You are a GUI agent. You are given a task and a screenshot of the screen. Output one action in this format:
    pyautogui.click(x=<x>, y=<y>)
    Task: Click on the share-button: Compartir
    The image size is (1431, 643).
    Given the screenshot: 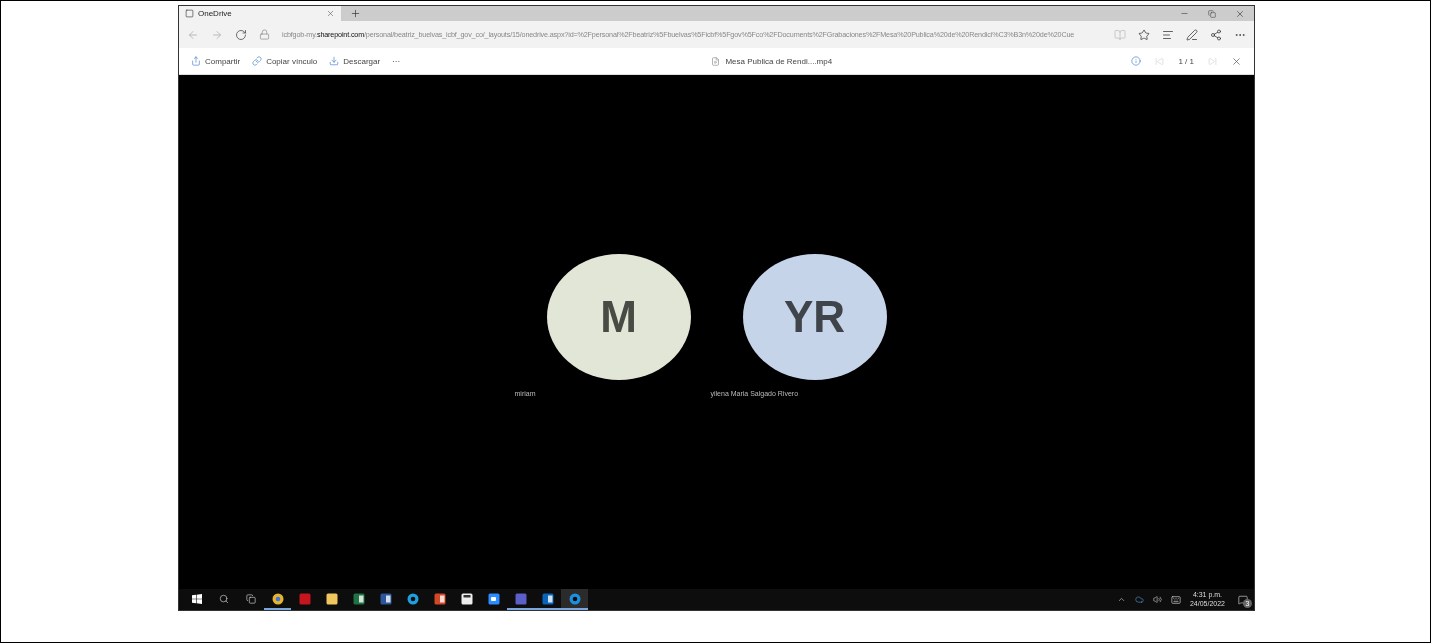 What is the action you would take?
    pyautogui.click(x=216, y=61)
    